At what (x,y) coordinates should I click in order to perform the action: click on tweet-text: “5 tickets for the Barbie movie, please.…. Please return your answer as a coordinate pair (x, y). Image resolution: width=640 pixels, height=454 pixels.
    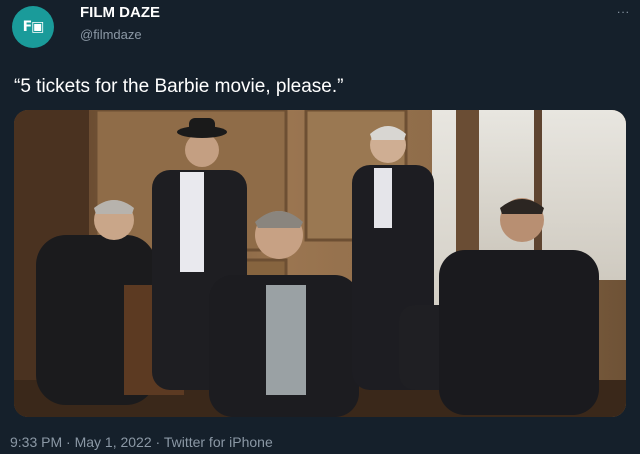
    Looking at the image, I should click on (179, 86).